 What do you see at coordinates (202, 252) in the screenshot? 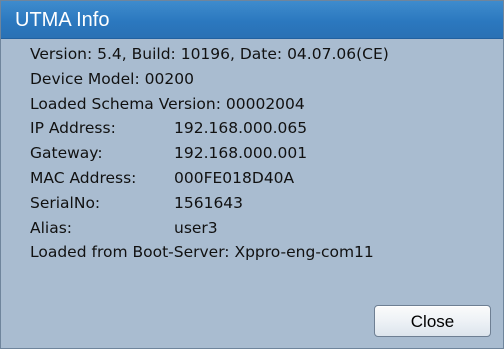
I see `boot-server-text: Loaded from Boot-Server: Xppro-eng-com11` at bounding box center [202, 252].